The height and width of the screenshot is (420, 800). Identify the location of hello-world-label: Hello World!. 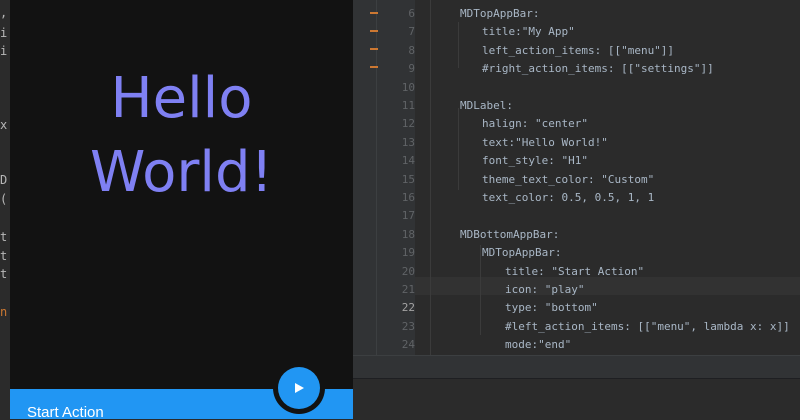
(181, 135).